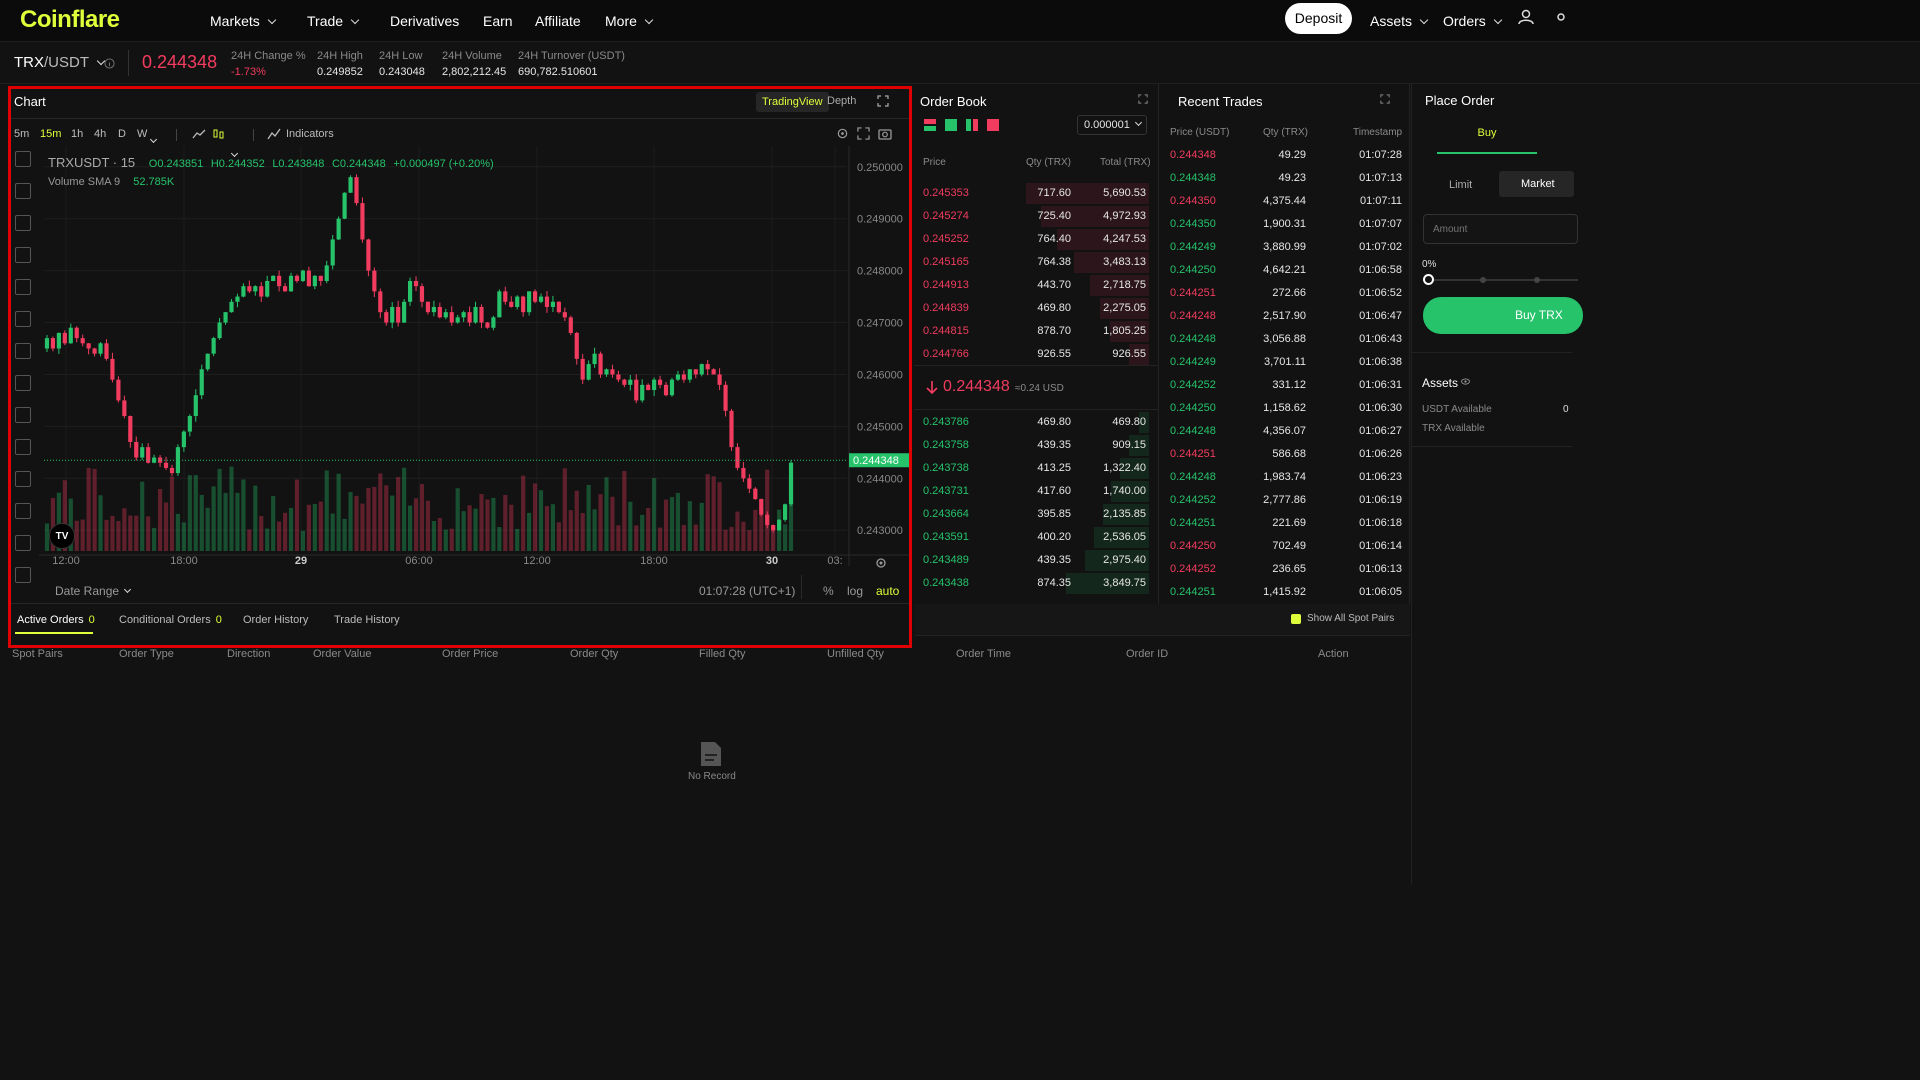 This screenshot has height=1080, width=1920. I want to click on ask-row: 0.244913 443.70 2,718.75, so click(1036, 285).